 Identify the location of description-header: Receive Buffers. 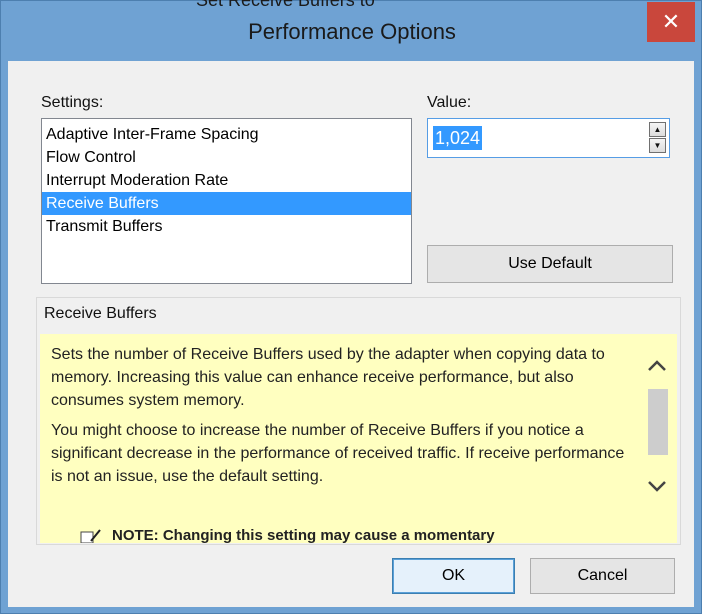
(100, 313).